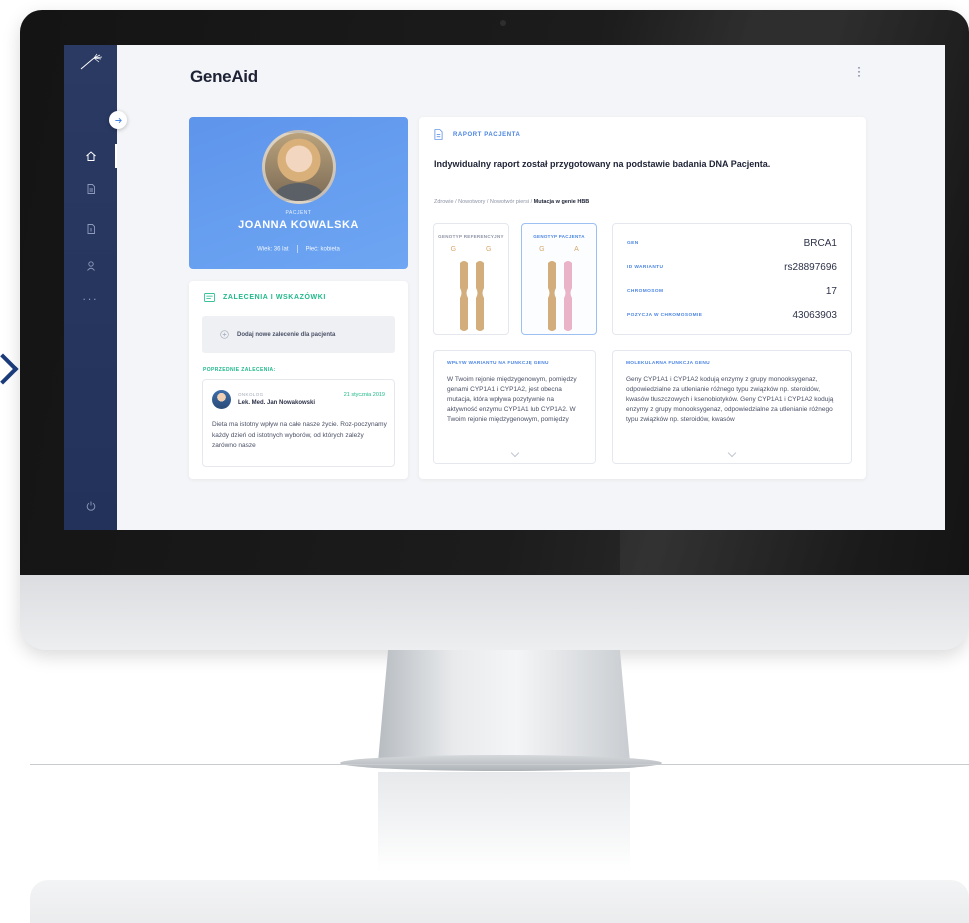 This screenshot has height=923, width=969. What do you see at coordinates (559, 279) in the screenshot?
I see `genotype-patient-box: GENOTYP PACJENTA G A` at bounding box center [559, 279].